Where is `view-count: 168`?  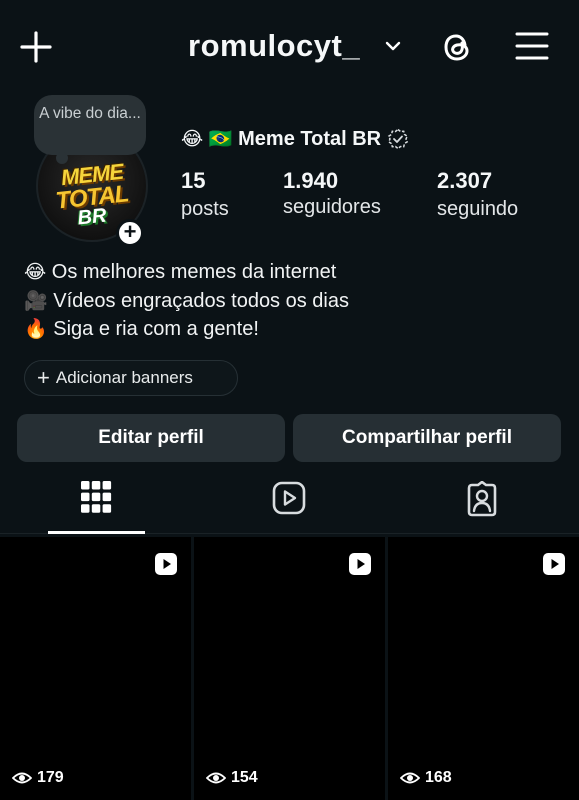 view-count: 168 is located at coordinates (426, 778).